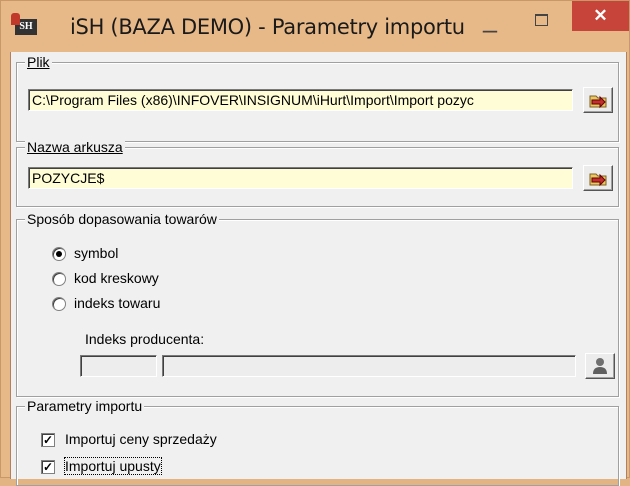  What do you see at coordinates (59, 304) in the screenshot?
I see `radio-product-index-control` at bounding box center [59, 304].